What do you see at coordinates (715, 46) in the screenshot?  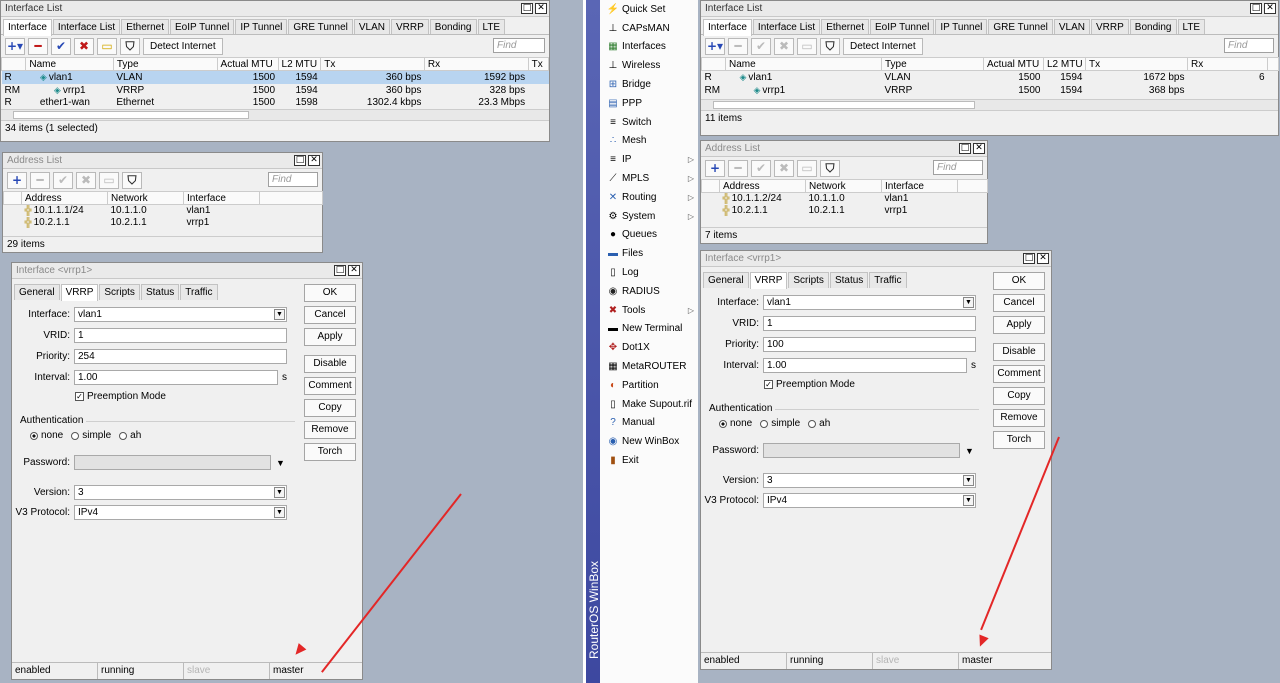 I see `add-icon: +▾` at bounding box center [715, 46].